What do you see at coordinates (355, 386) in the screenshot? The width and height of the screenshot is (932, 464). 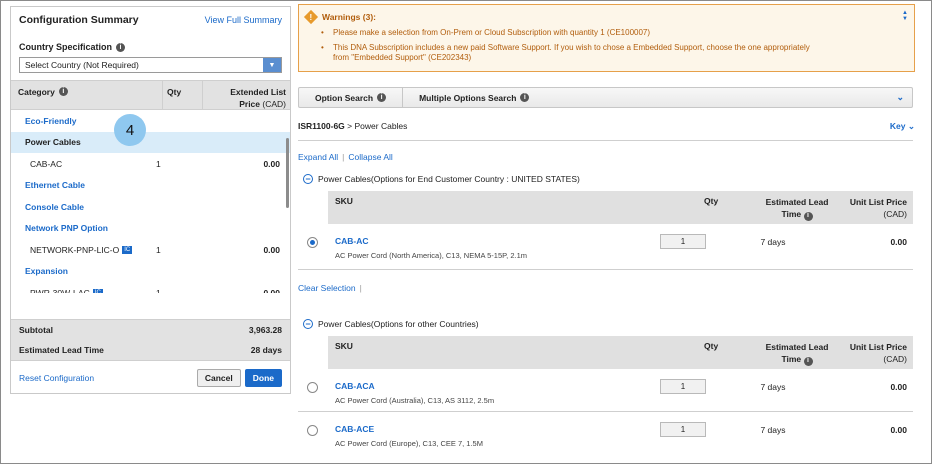 I see `option-sku-link: CAB-ACA` at bounding box center [355, 386].